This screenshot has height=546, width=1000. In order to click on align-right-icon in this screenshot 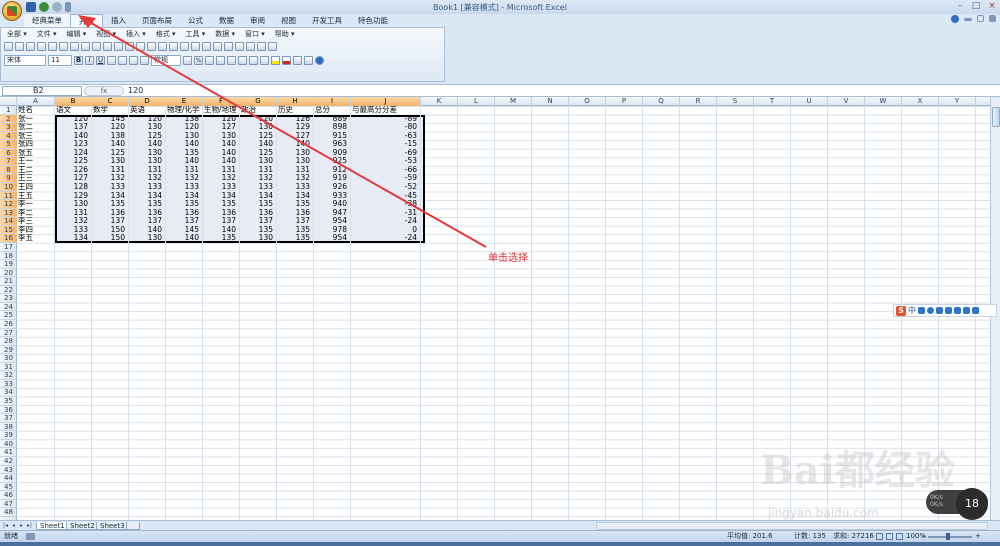, I will do `click(133, 60)`.